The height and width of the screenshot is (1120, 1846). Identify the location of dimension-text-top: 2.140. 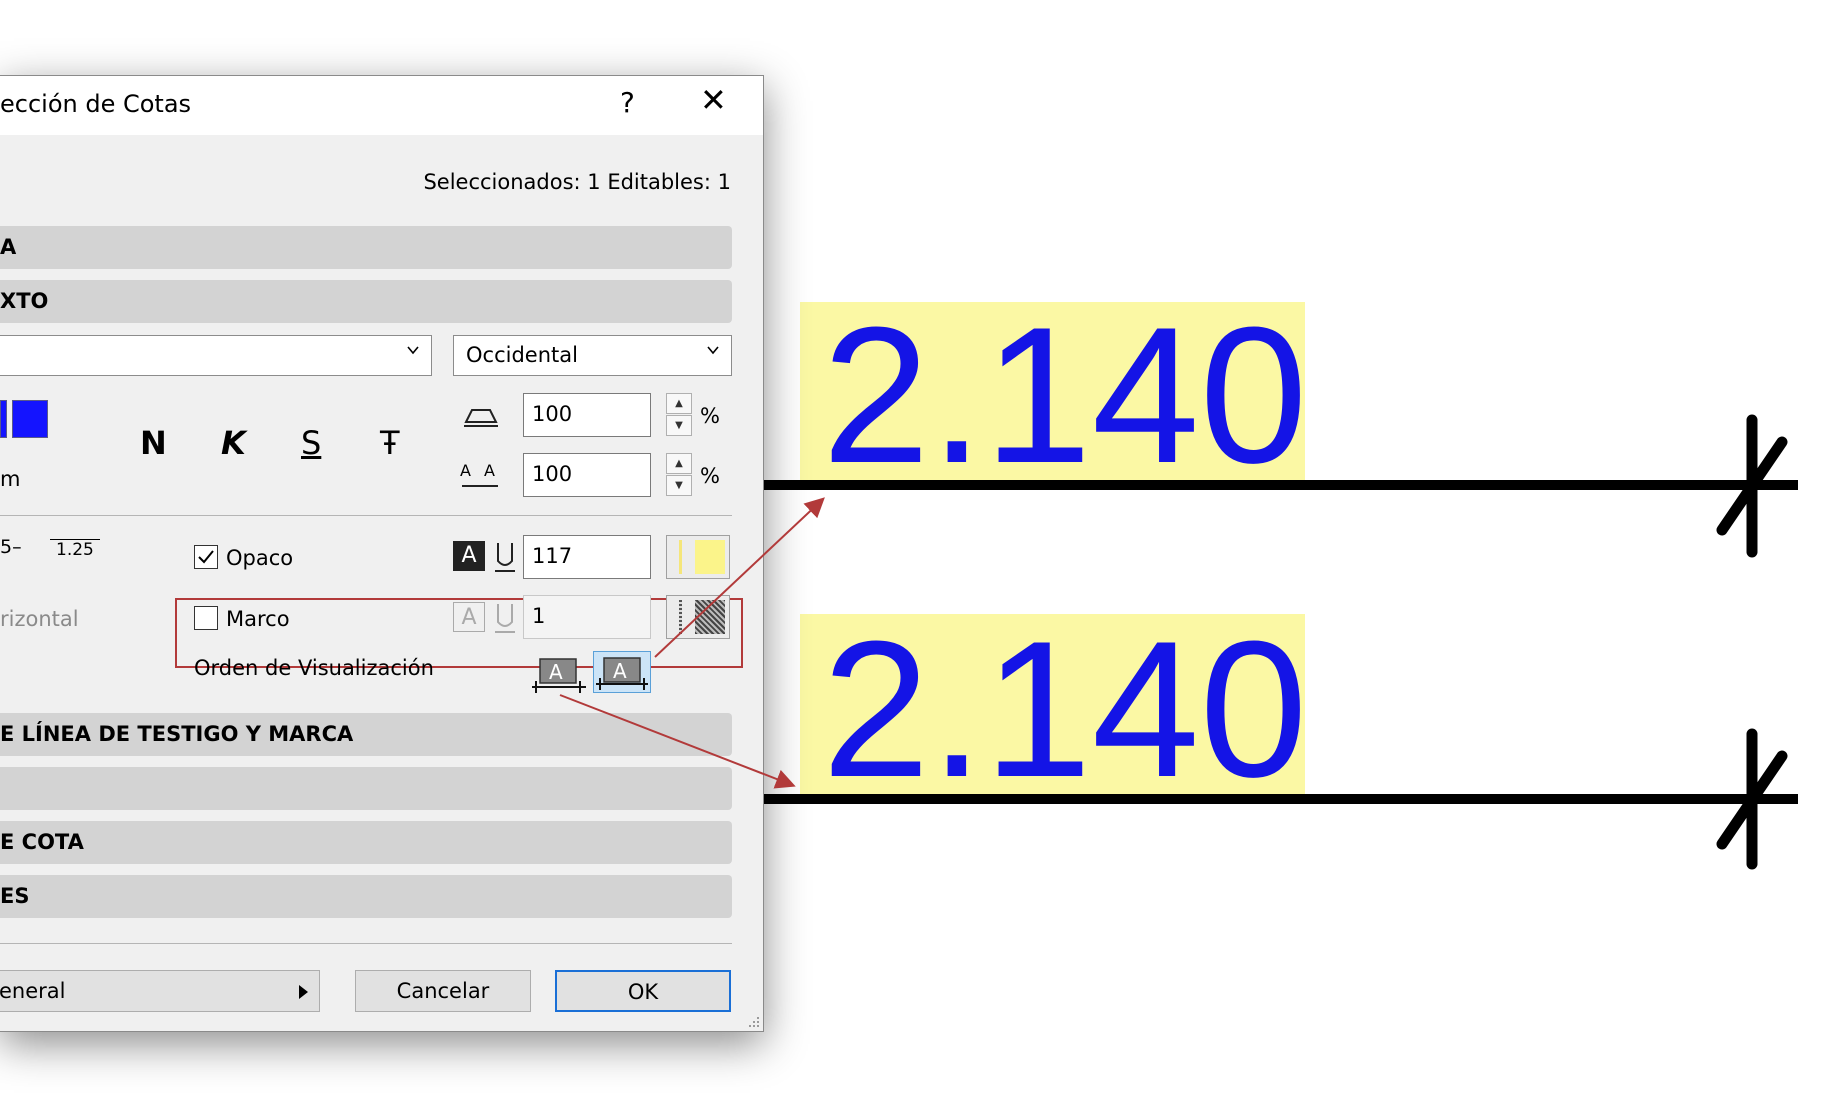
(1064, 395).